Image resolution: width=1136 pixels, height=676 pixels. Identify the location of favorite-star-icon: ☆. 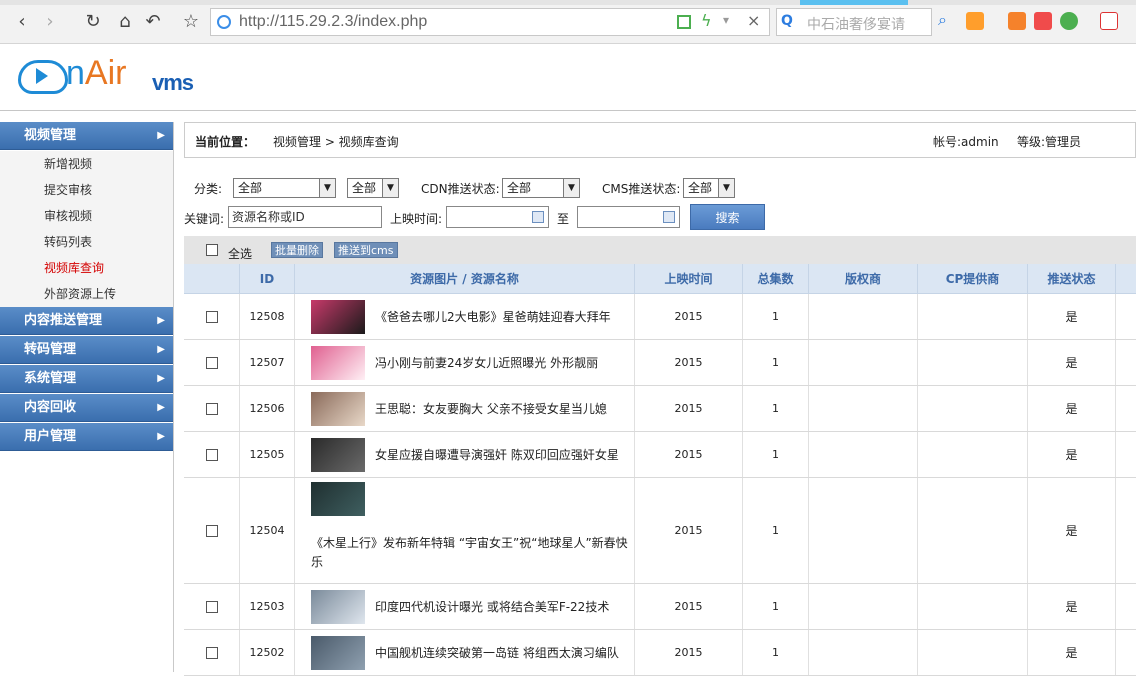
(191, 22).